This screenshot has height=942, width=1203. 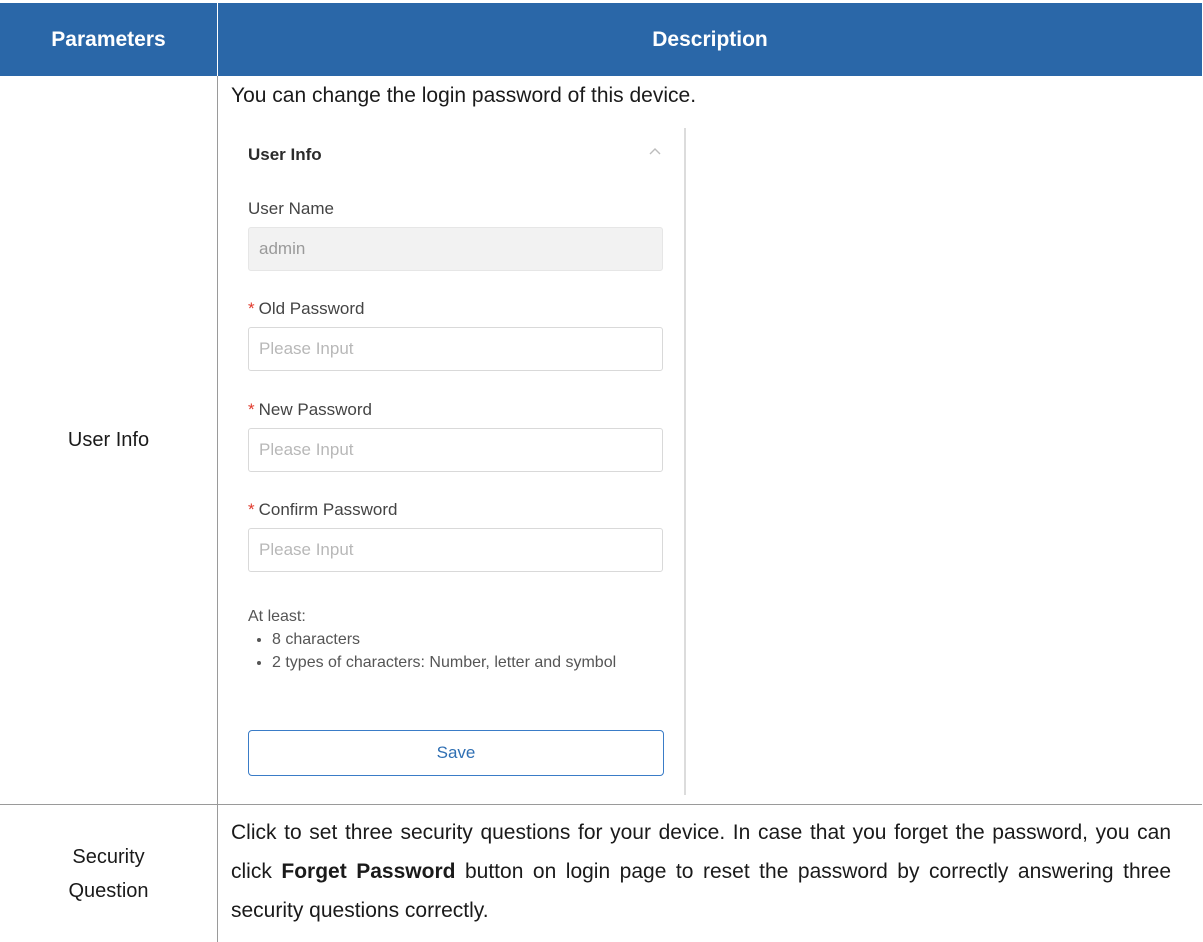 What do you see at coordinates (108, 856) in the screenshot?
I see `row-label-line: Security` at bounding box center [108, 856].